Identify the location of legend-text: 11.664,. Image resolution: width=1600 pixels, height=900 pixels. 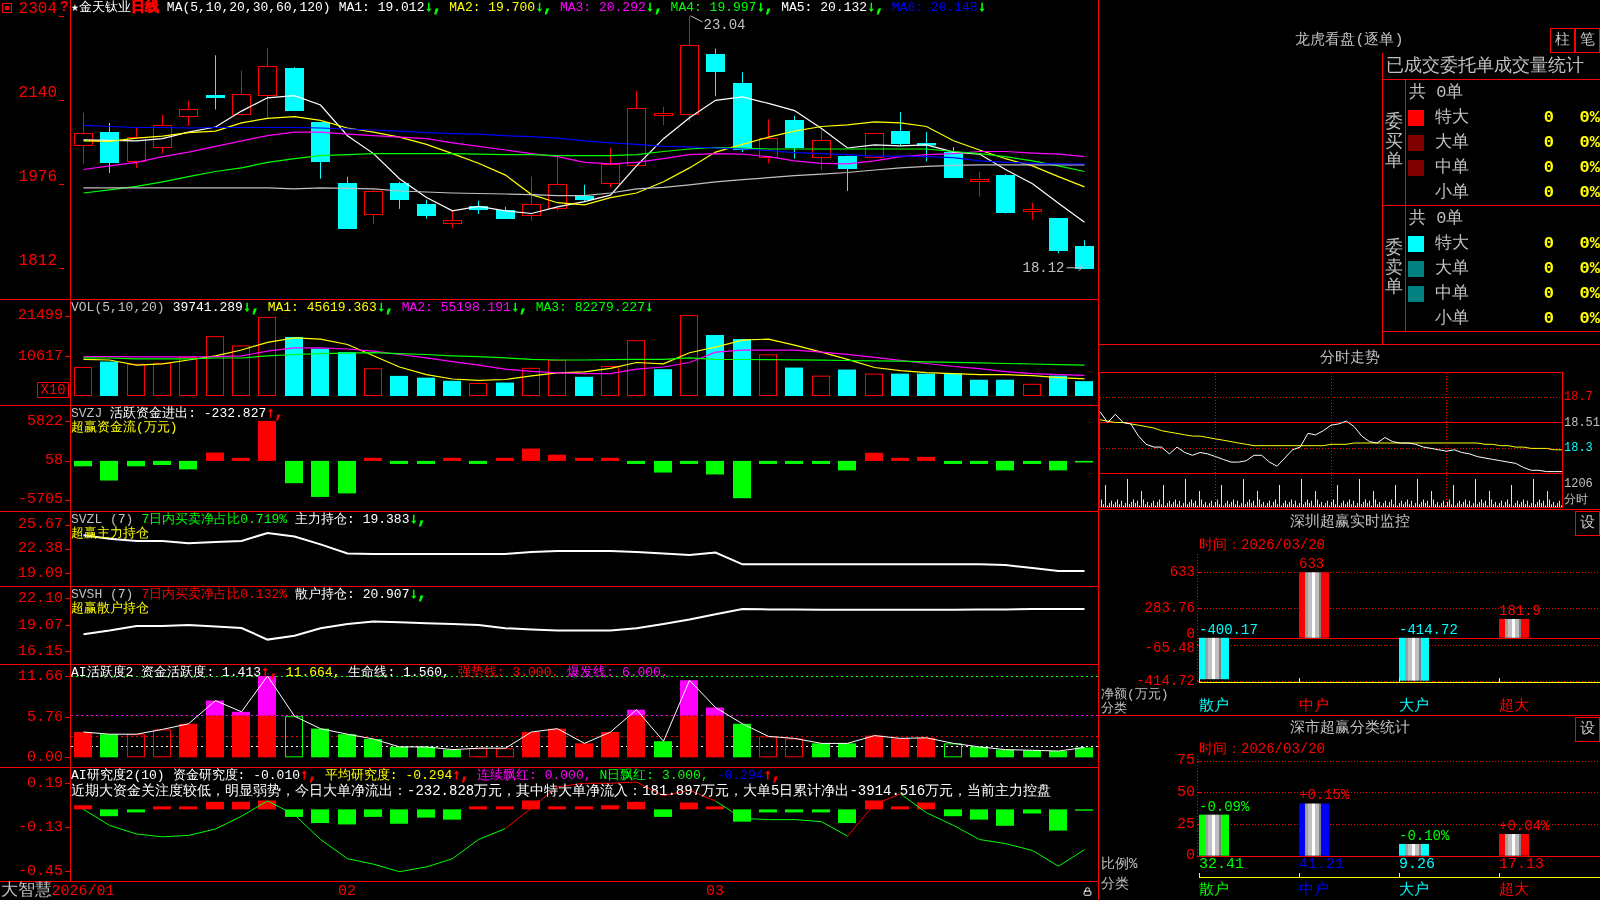
(313, 672).